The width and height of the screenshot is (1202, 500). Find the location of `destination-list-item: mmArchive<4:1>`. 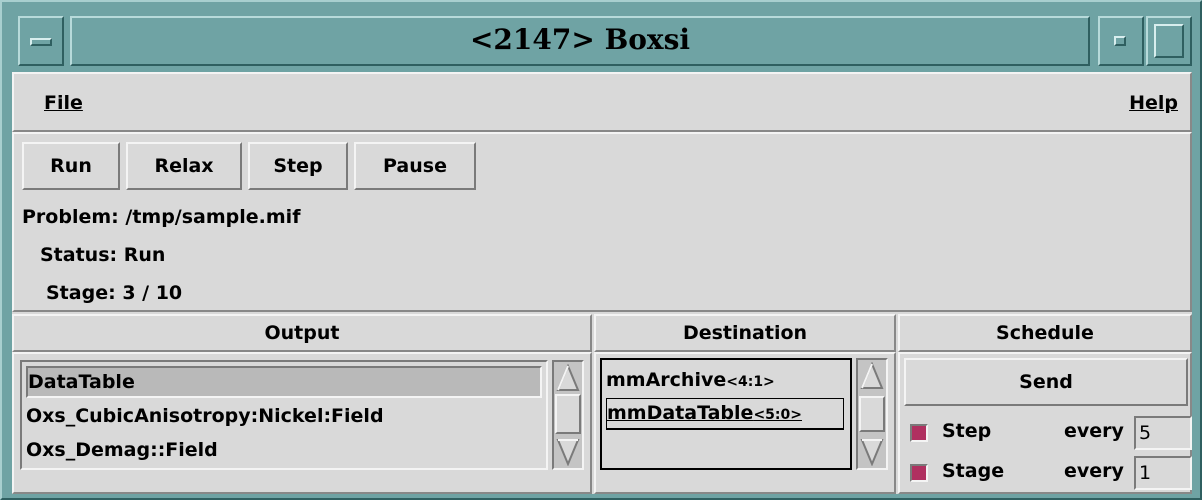

destination-list-item: mmArchive<4:1> is located at coordinates (690, 380).